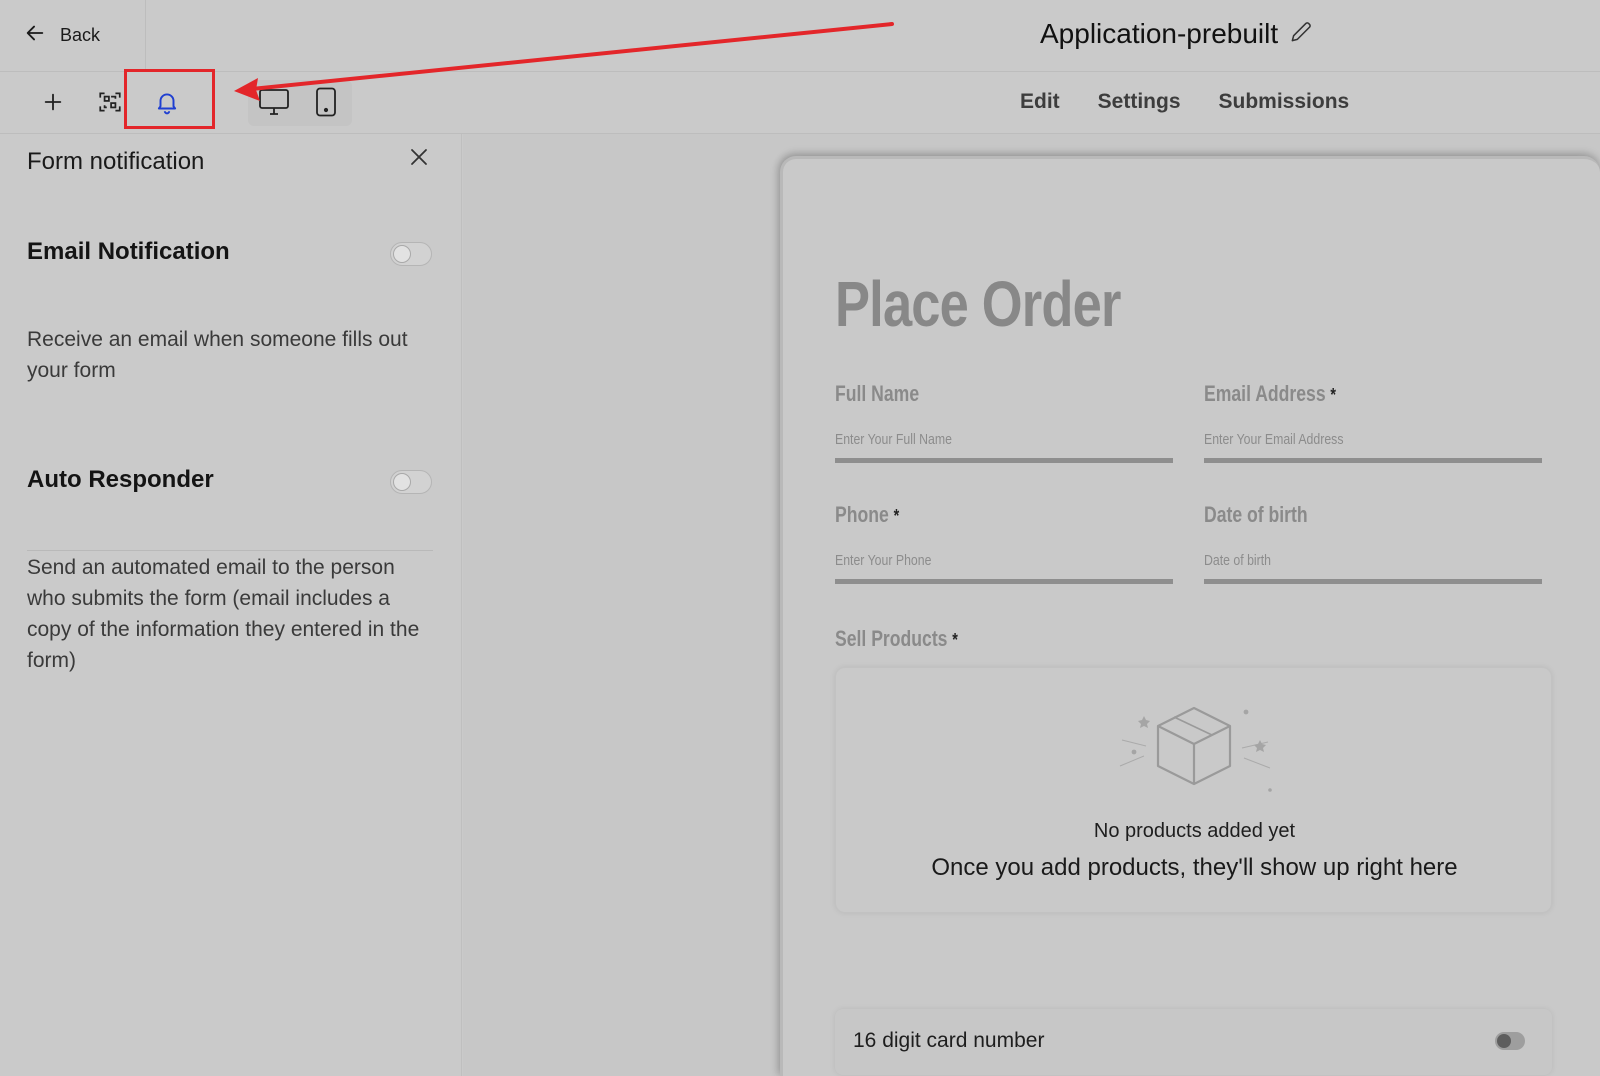  I want to click on form-title-group: Application-prebuilt, so click(1177, 34).